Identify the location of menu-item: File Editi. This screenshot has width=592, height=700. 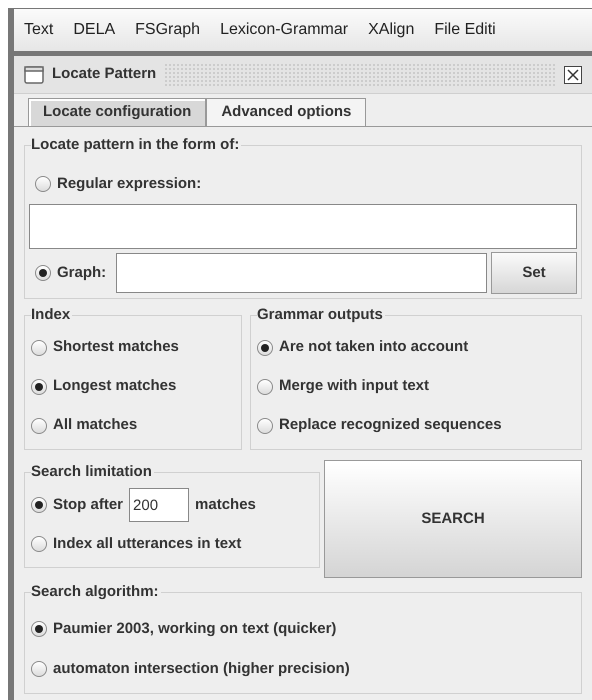
(465, 30).